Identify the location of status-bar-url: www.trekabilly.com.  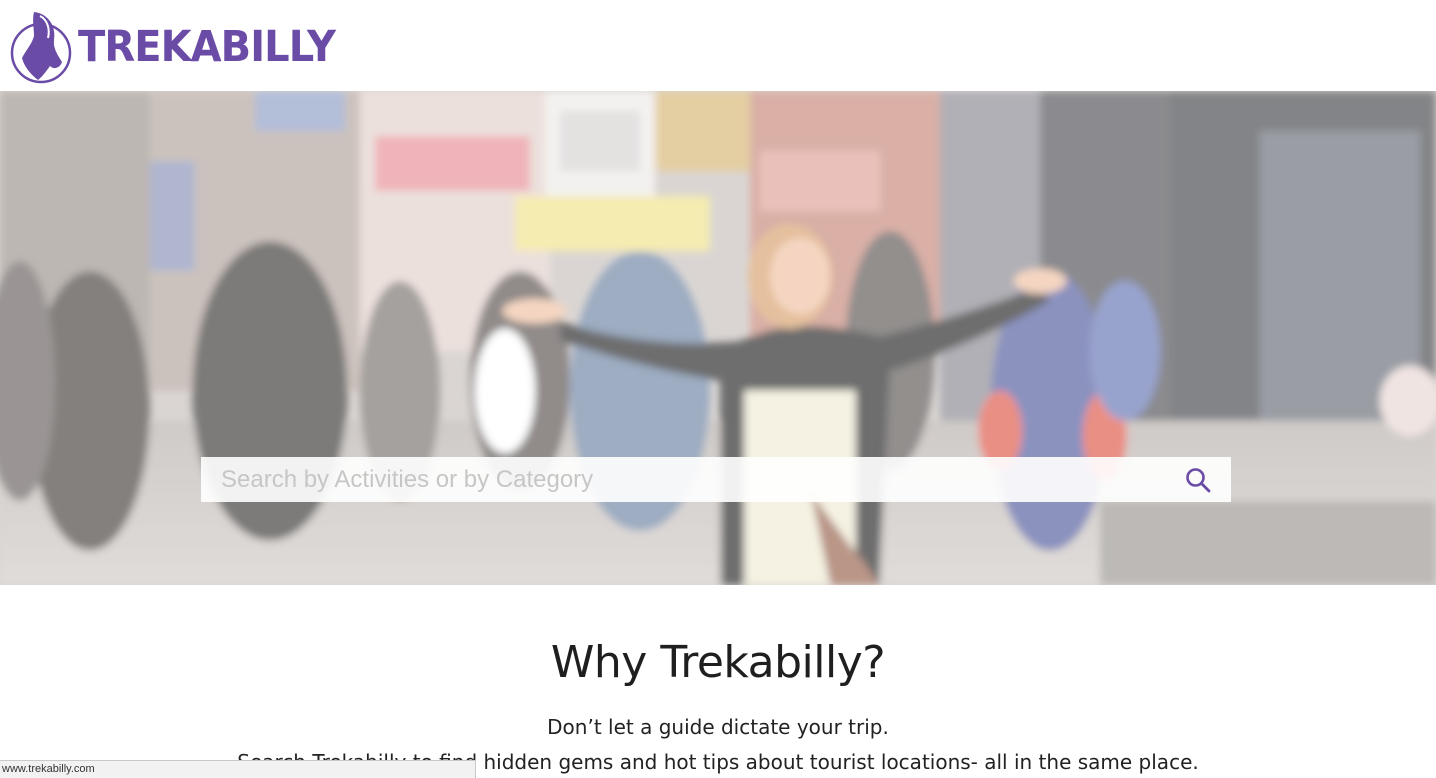
(238, 769).